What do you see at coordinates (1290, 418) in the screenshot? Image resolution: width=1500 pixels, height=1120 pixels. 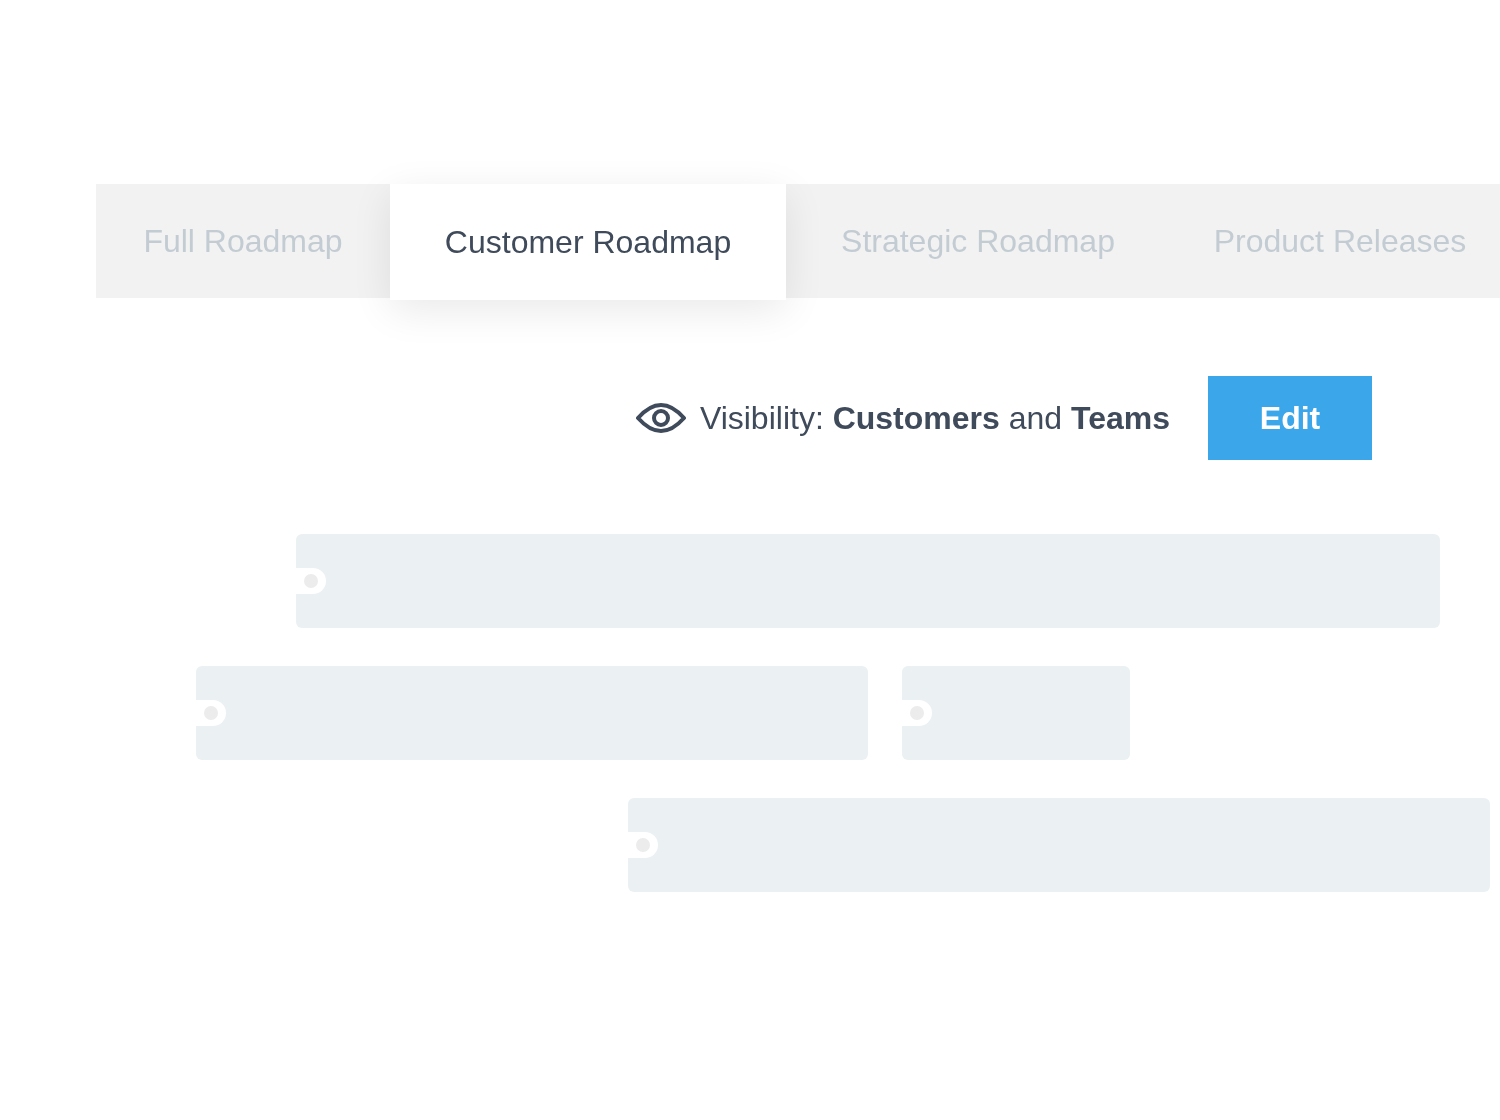 I see `edit-button: Edit` at bounding box center [1290, 418].